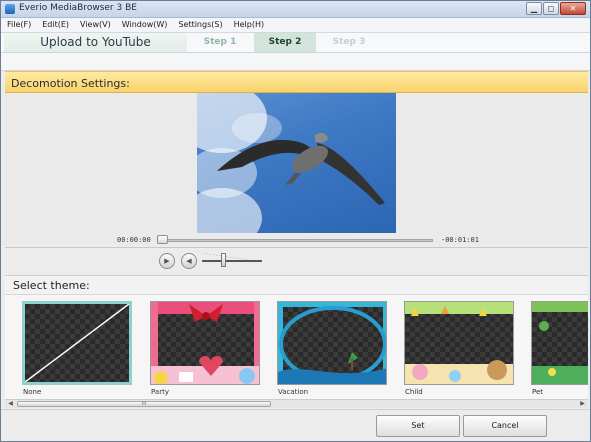 This screenshot has width=591, height=442. What do you see at coordinates (538, 392) in the screenshot?
I see `theme-label: Pet` at bounding box center [538, 392].